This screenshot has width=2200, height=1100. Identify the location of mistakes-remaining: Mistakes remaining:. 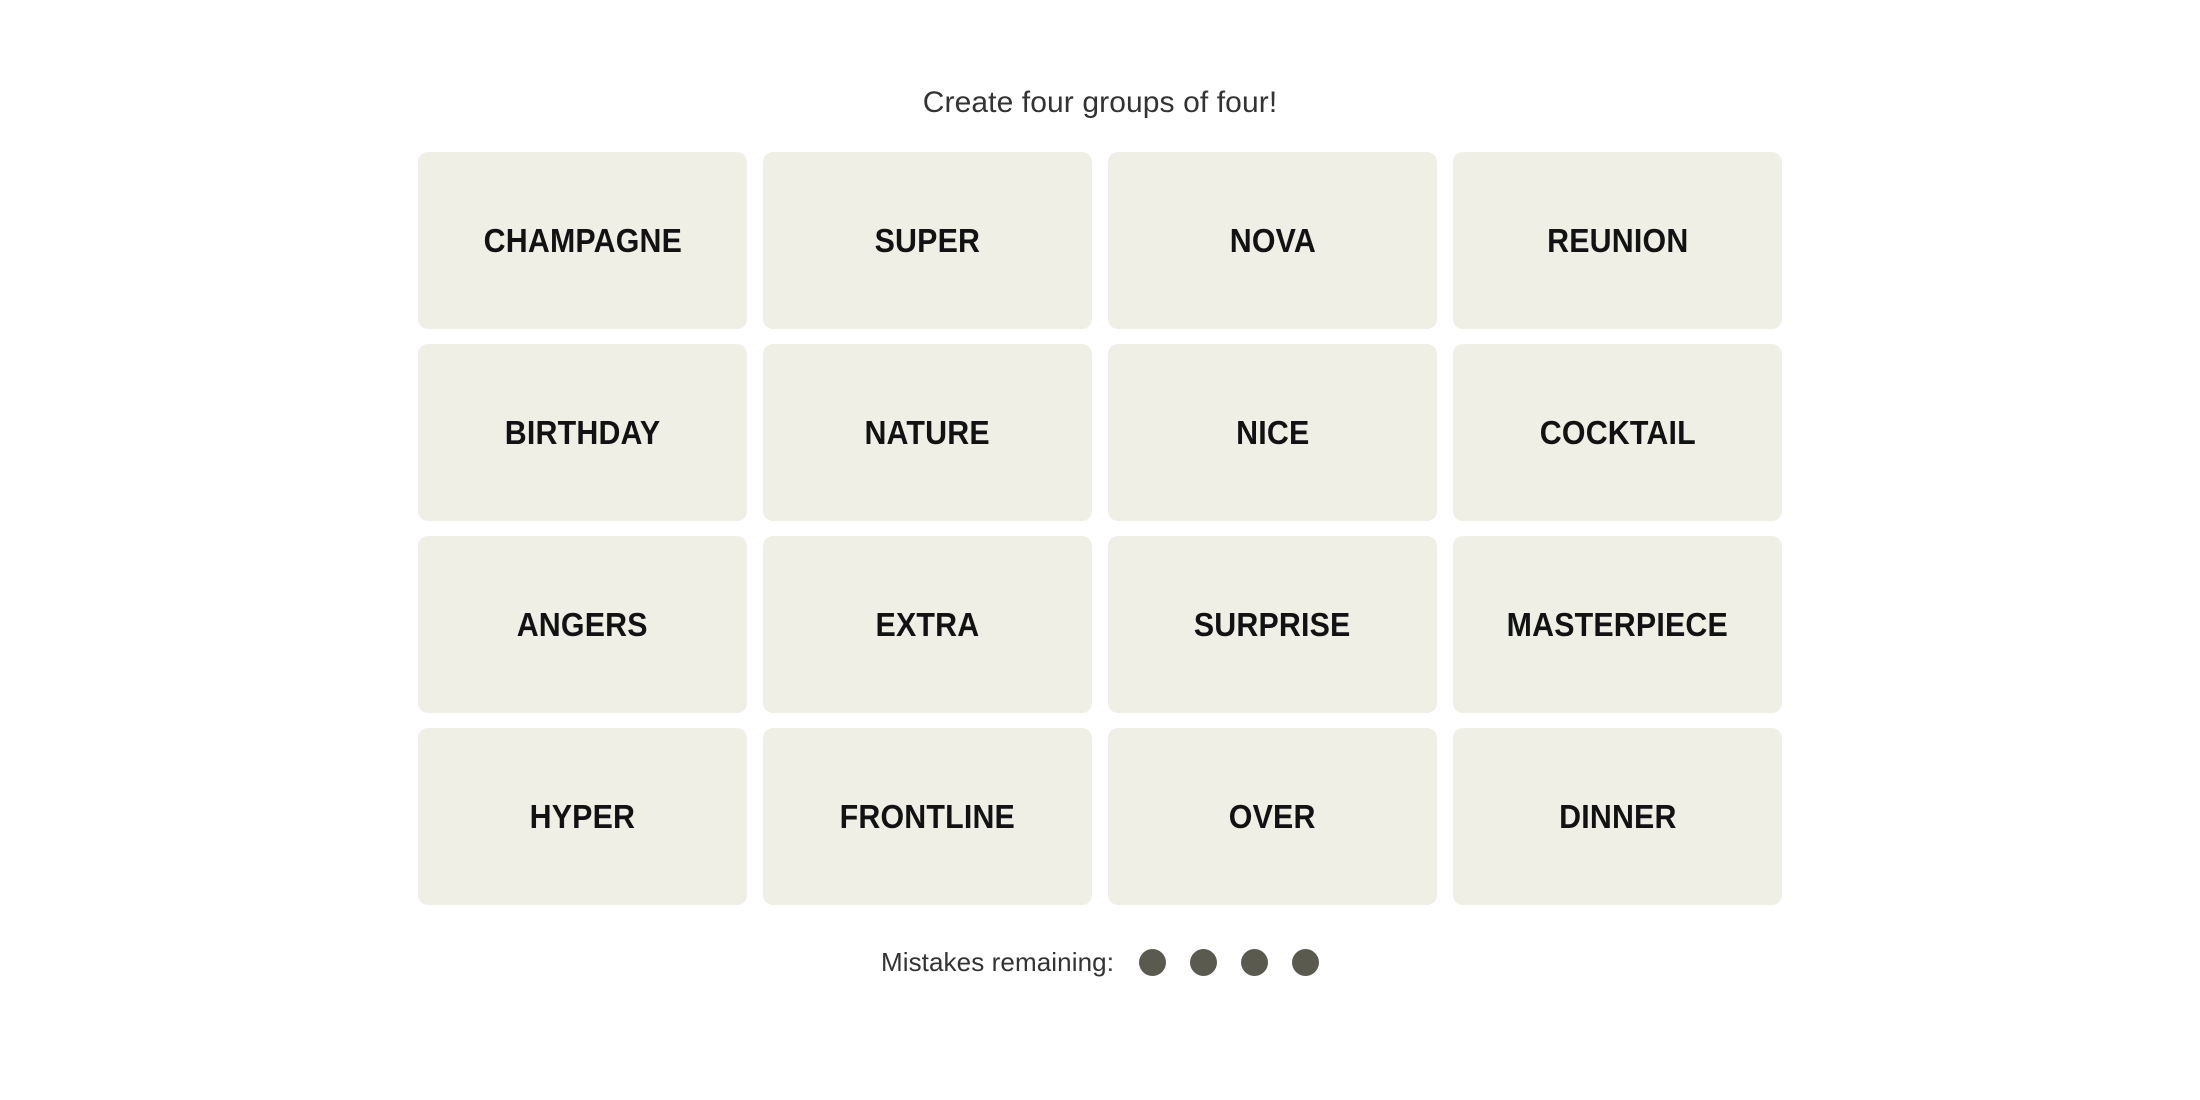
(1100, 962).